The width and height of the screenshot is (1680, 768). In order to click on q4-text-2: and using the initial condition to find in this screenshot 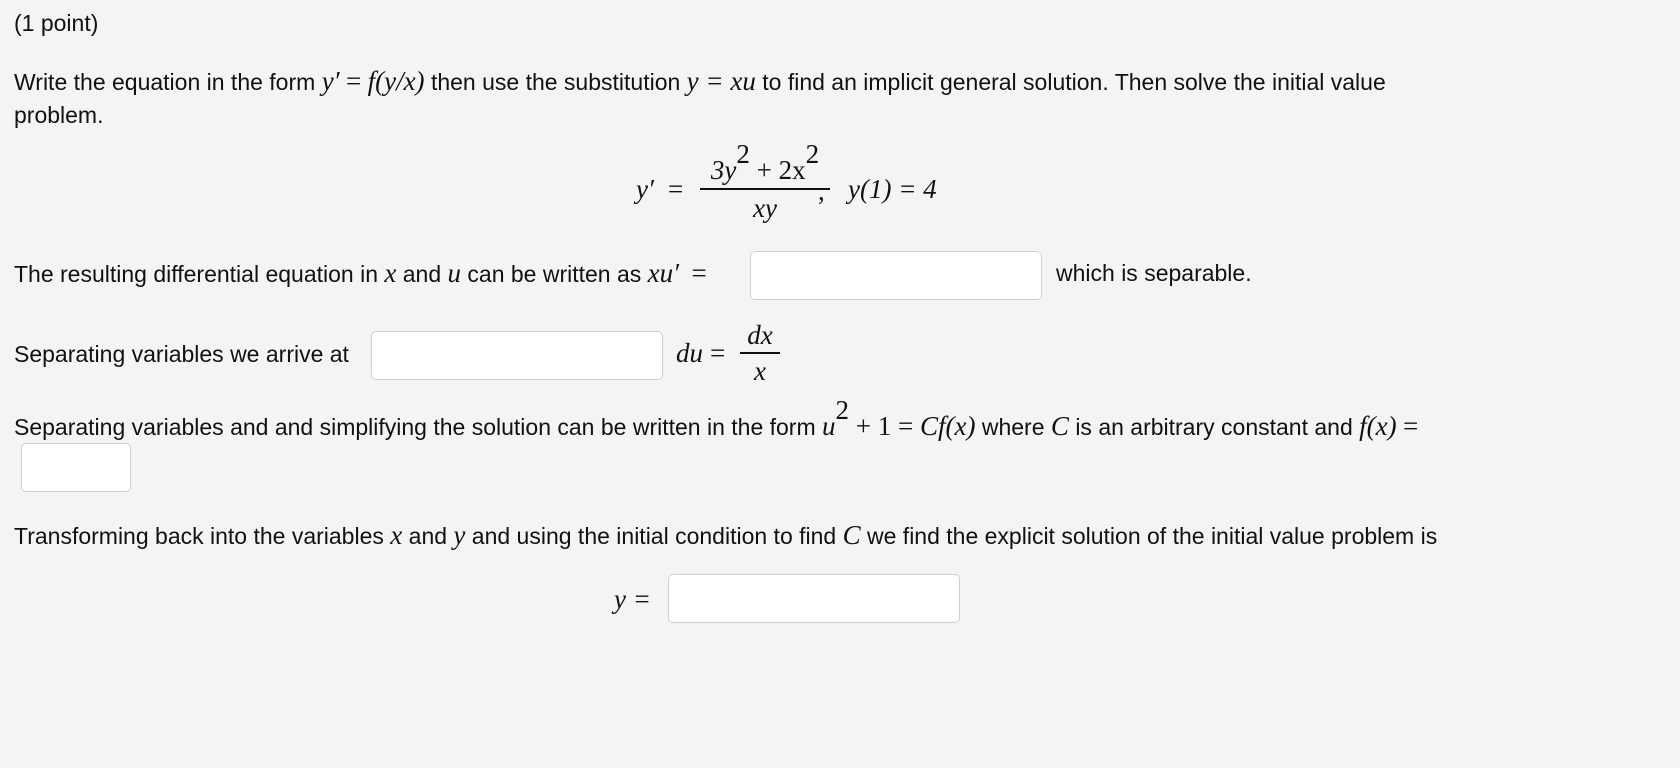, I will do `click(654, 536)`.